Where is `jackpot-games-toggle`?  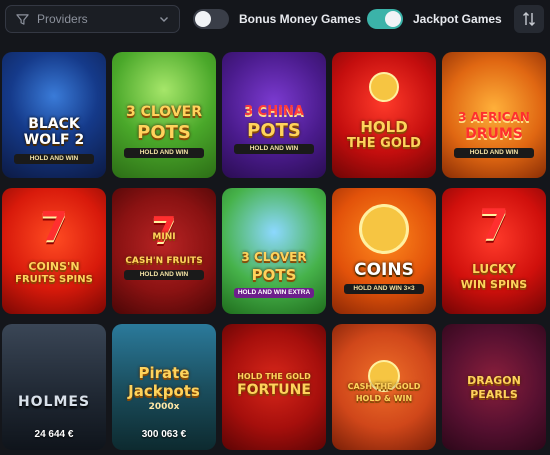
jackpot-games-toggle is located at coordinates (385, 19).